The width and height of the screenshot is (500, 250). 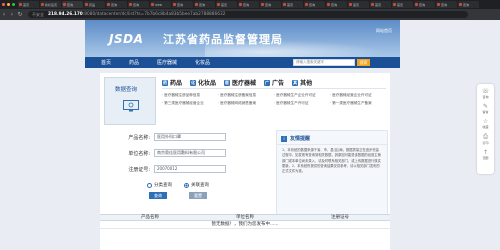 I want to click on floating-toolbar: ☏ 咨询 ✎ 留言 ☆ 收藏 ⎙ 打印 ↑ 顶部, so click(x=485, y=129).